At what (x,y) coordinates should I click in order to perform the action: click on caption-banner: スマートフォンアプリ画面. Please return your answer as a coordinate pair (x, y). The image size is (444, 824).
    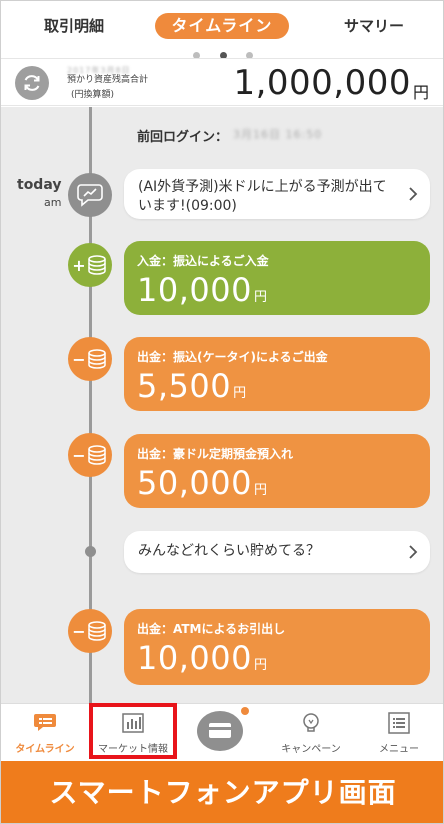
    Looking at the image, I should click on (222, 792).